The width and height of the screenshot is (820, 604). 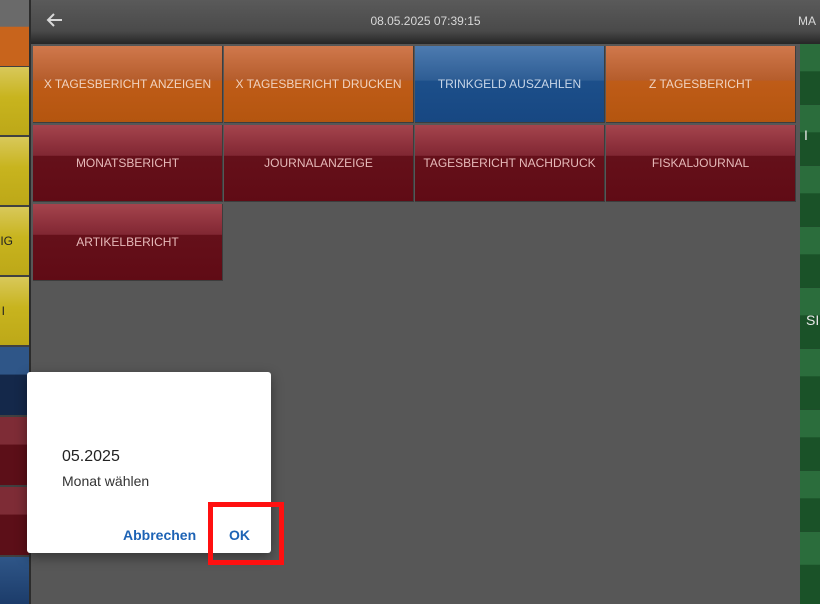 What do you see at coordinates (319, 84) in the screenshot?
I see `x-tagesbericht-drucken-button: X TAGESBERICHT DRUCKEN` at bounding box center [319, 84].